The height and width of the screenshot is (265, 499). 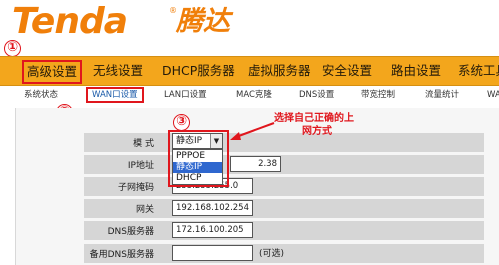 What do you see at coordinates (378, 95) in the screenshot?
I see `sub-nav-bandwidth: 带宽控制` at bounding box center [378, 95].